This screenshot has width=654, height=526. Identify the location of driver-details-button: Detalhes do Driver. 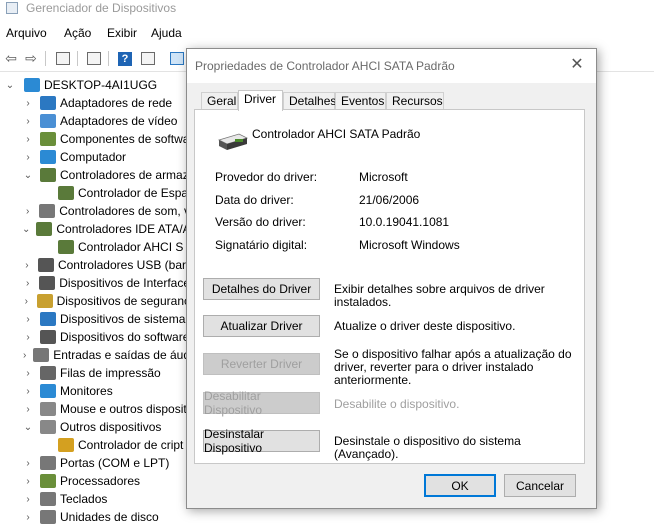
(261, 289).